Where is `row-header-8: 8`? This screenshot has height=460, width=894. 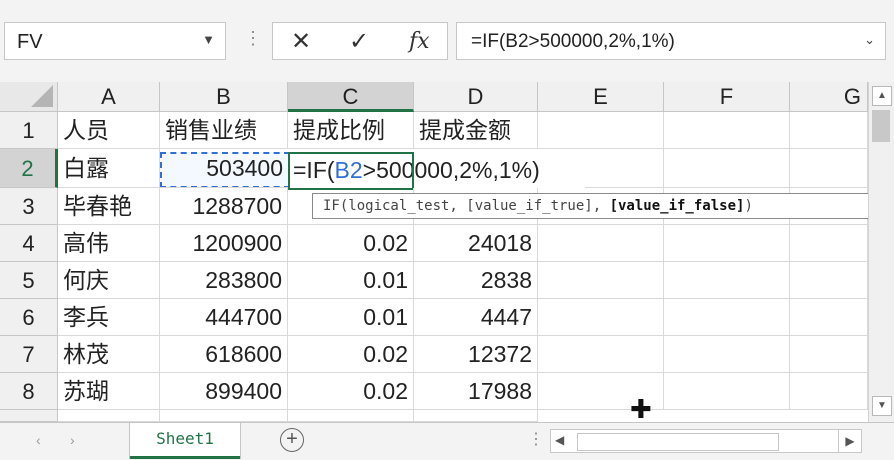 row-header-8: 8 is located at coordinates (29, 391).